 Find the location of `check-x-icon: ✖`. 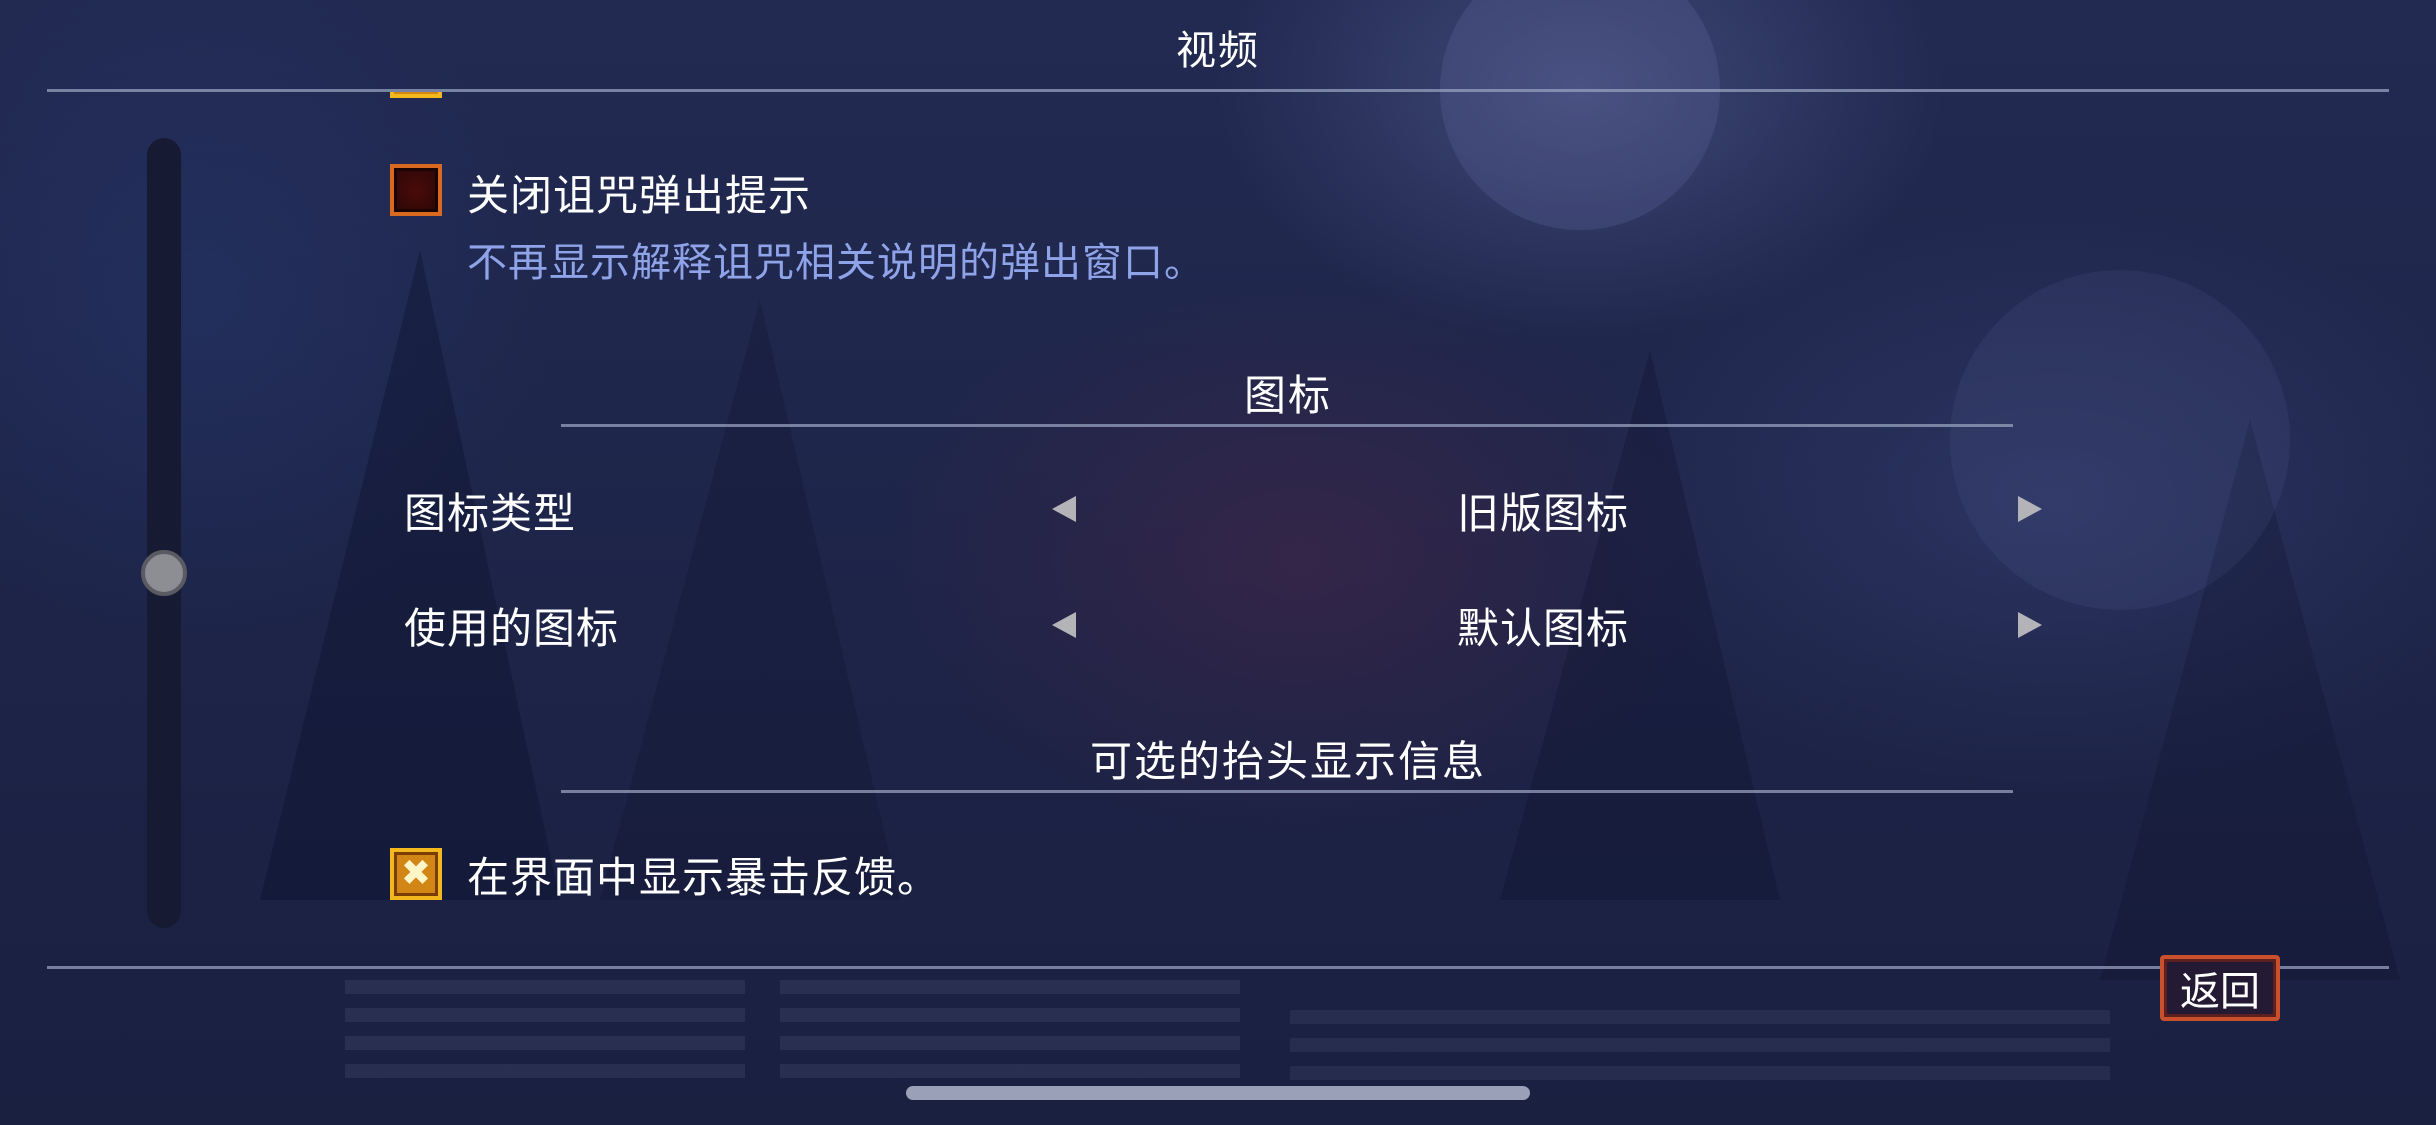

check-x-icon: ✖ is located at coordinates (416, 873).